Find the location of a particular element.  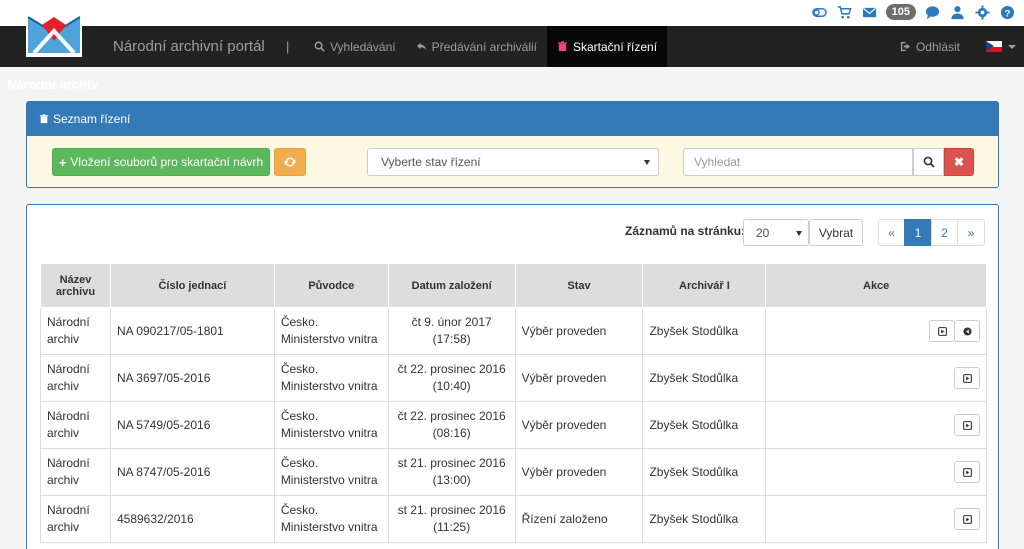

per-page-value: 20 is located at coordinates (763, 232).